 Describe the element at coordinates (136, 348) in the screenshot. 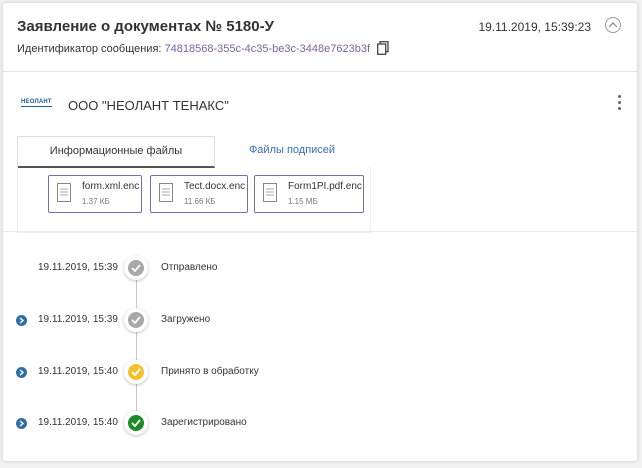

I see `timeline-connector` at that location.